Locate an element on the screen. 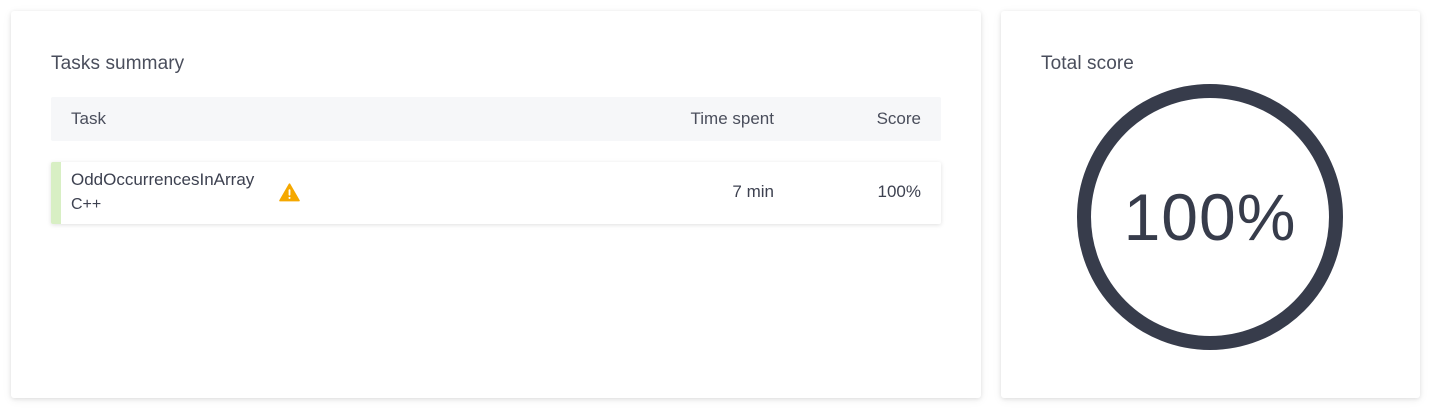 Image resolution: width=1429 pixels, height=410 pixels. task-time-spent: 7 min is located at coordinates (753, 191).